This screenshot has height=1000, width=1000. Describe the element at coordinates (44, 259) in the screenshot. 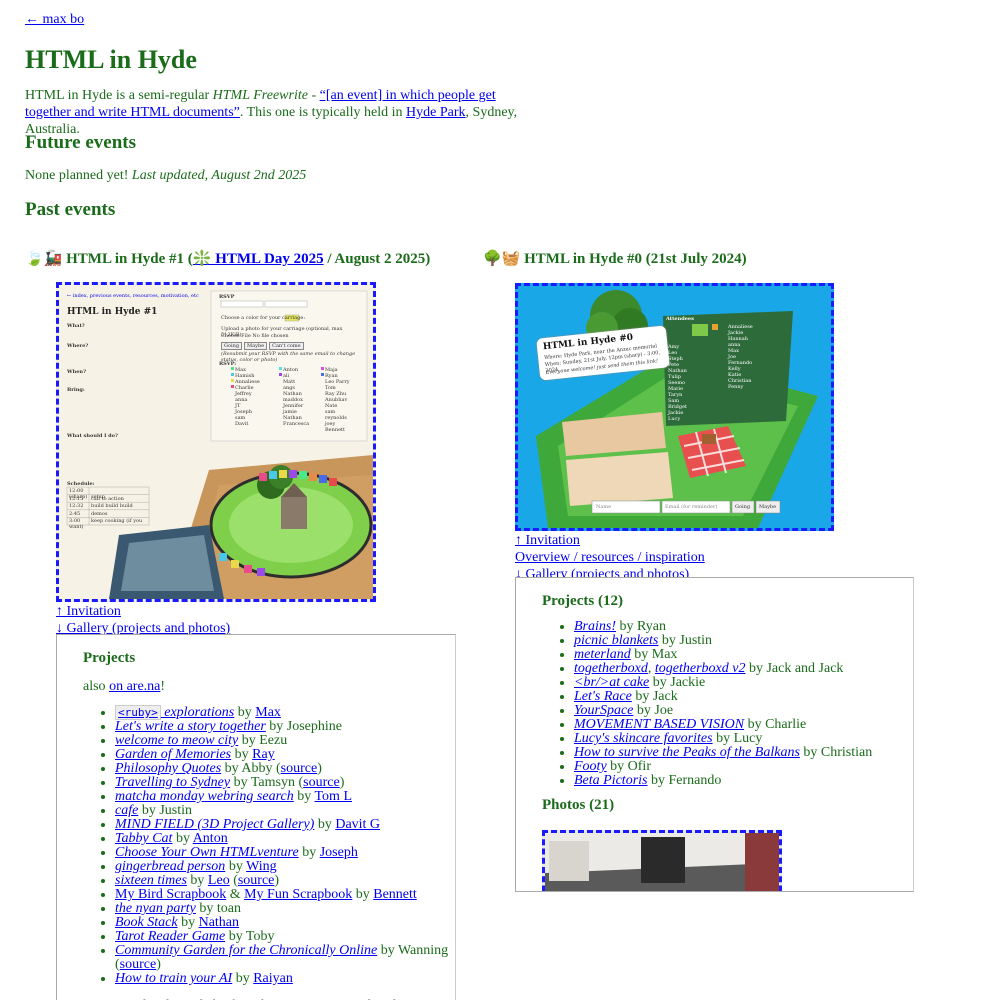

I see `leaf-train-icon: 🍃🚂` at that location.